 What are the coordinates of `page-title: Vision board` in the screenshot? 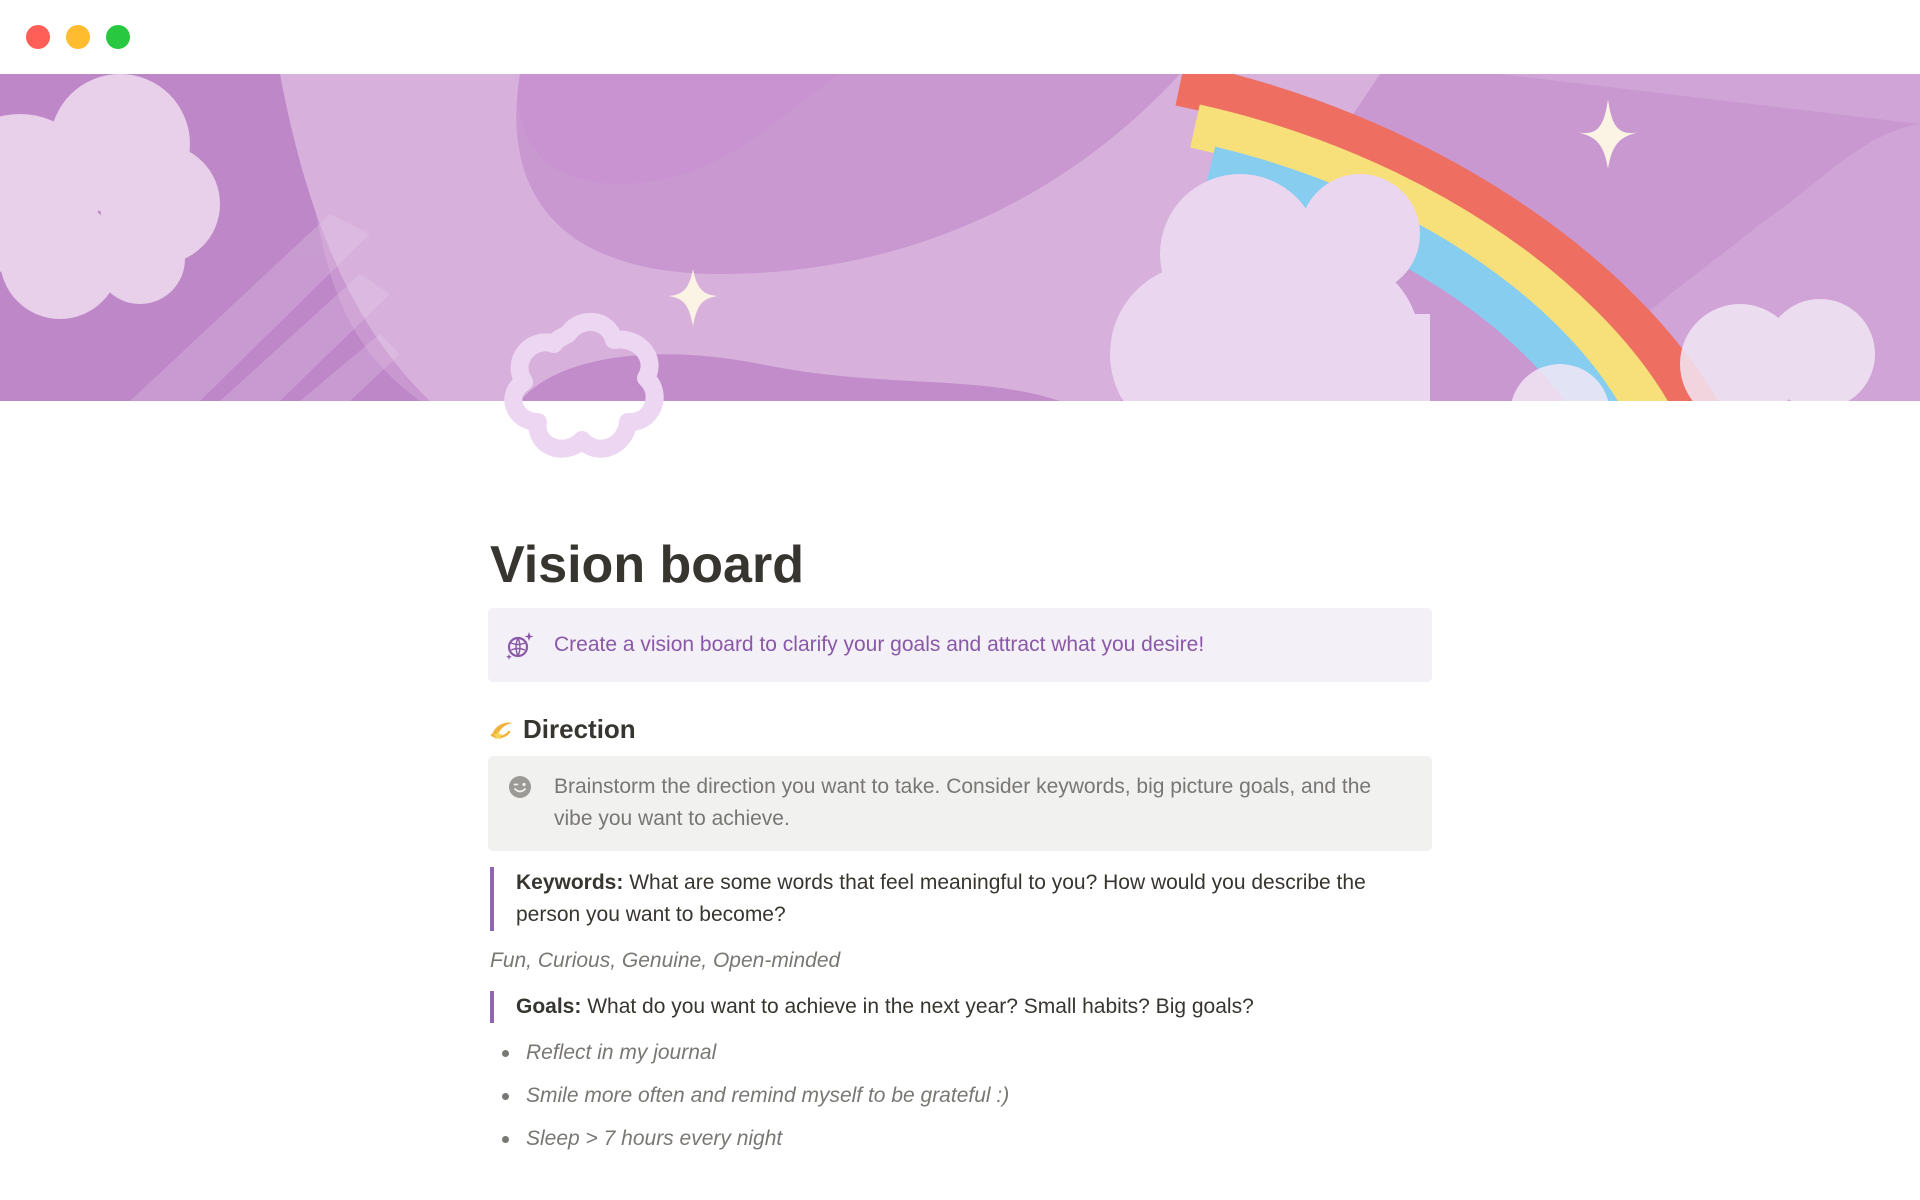 It's located at (960, 565).